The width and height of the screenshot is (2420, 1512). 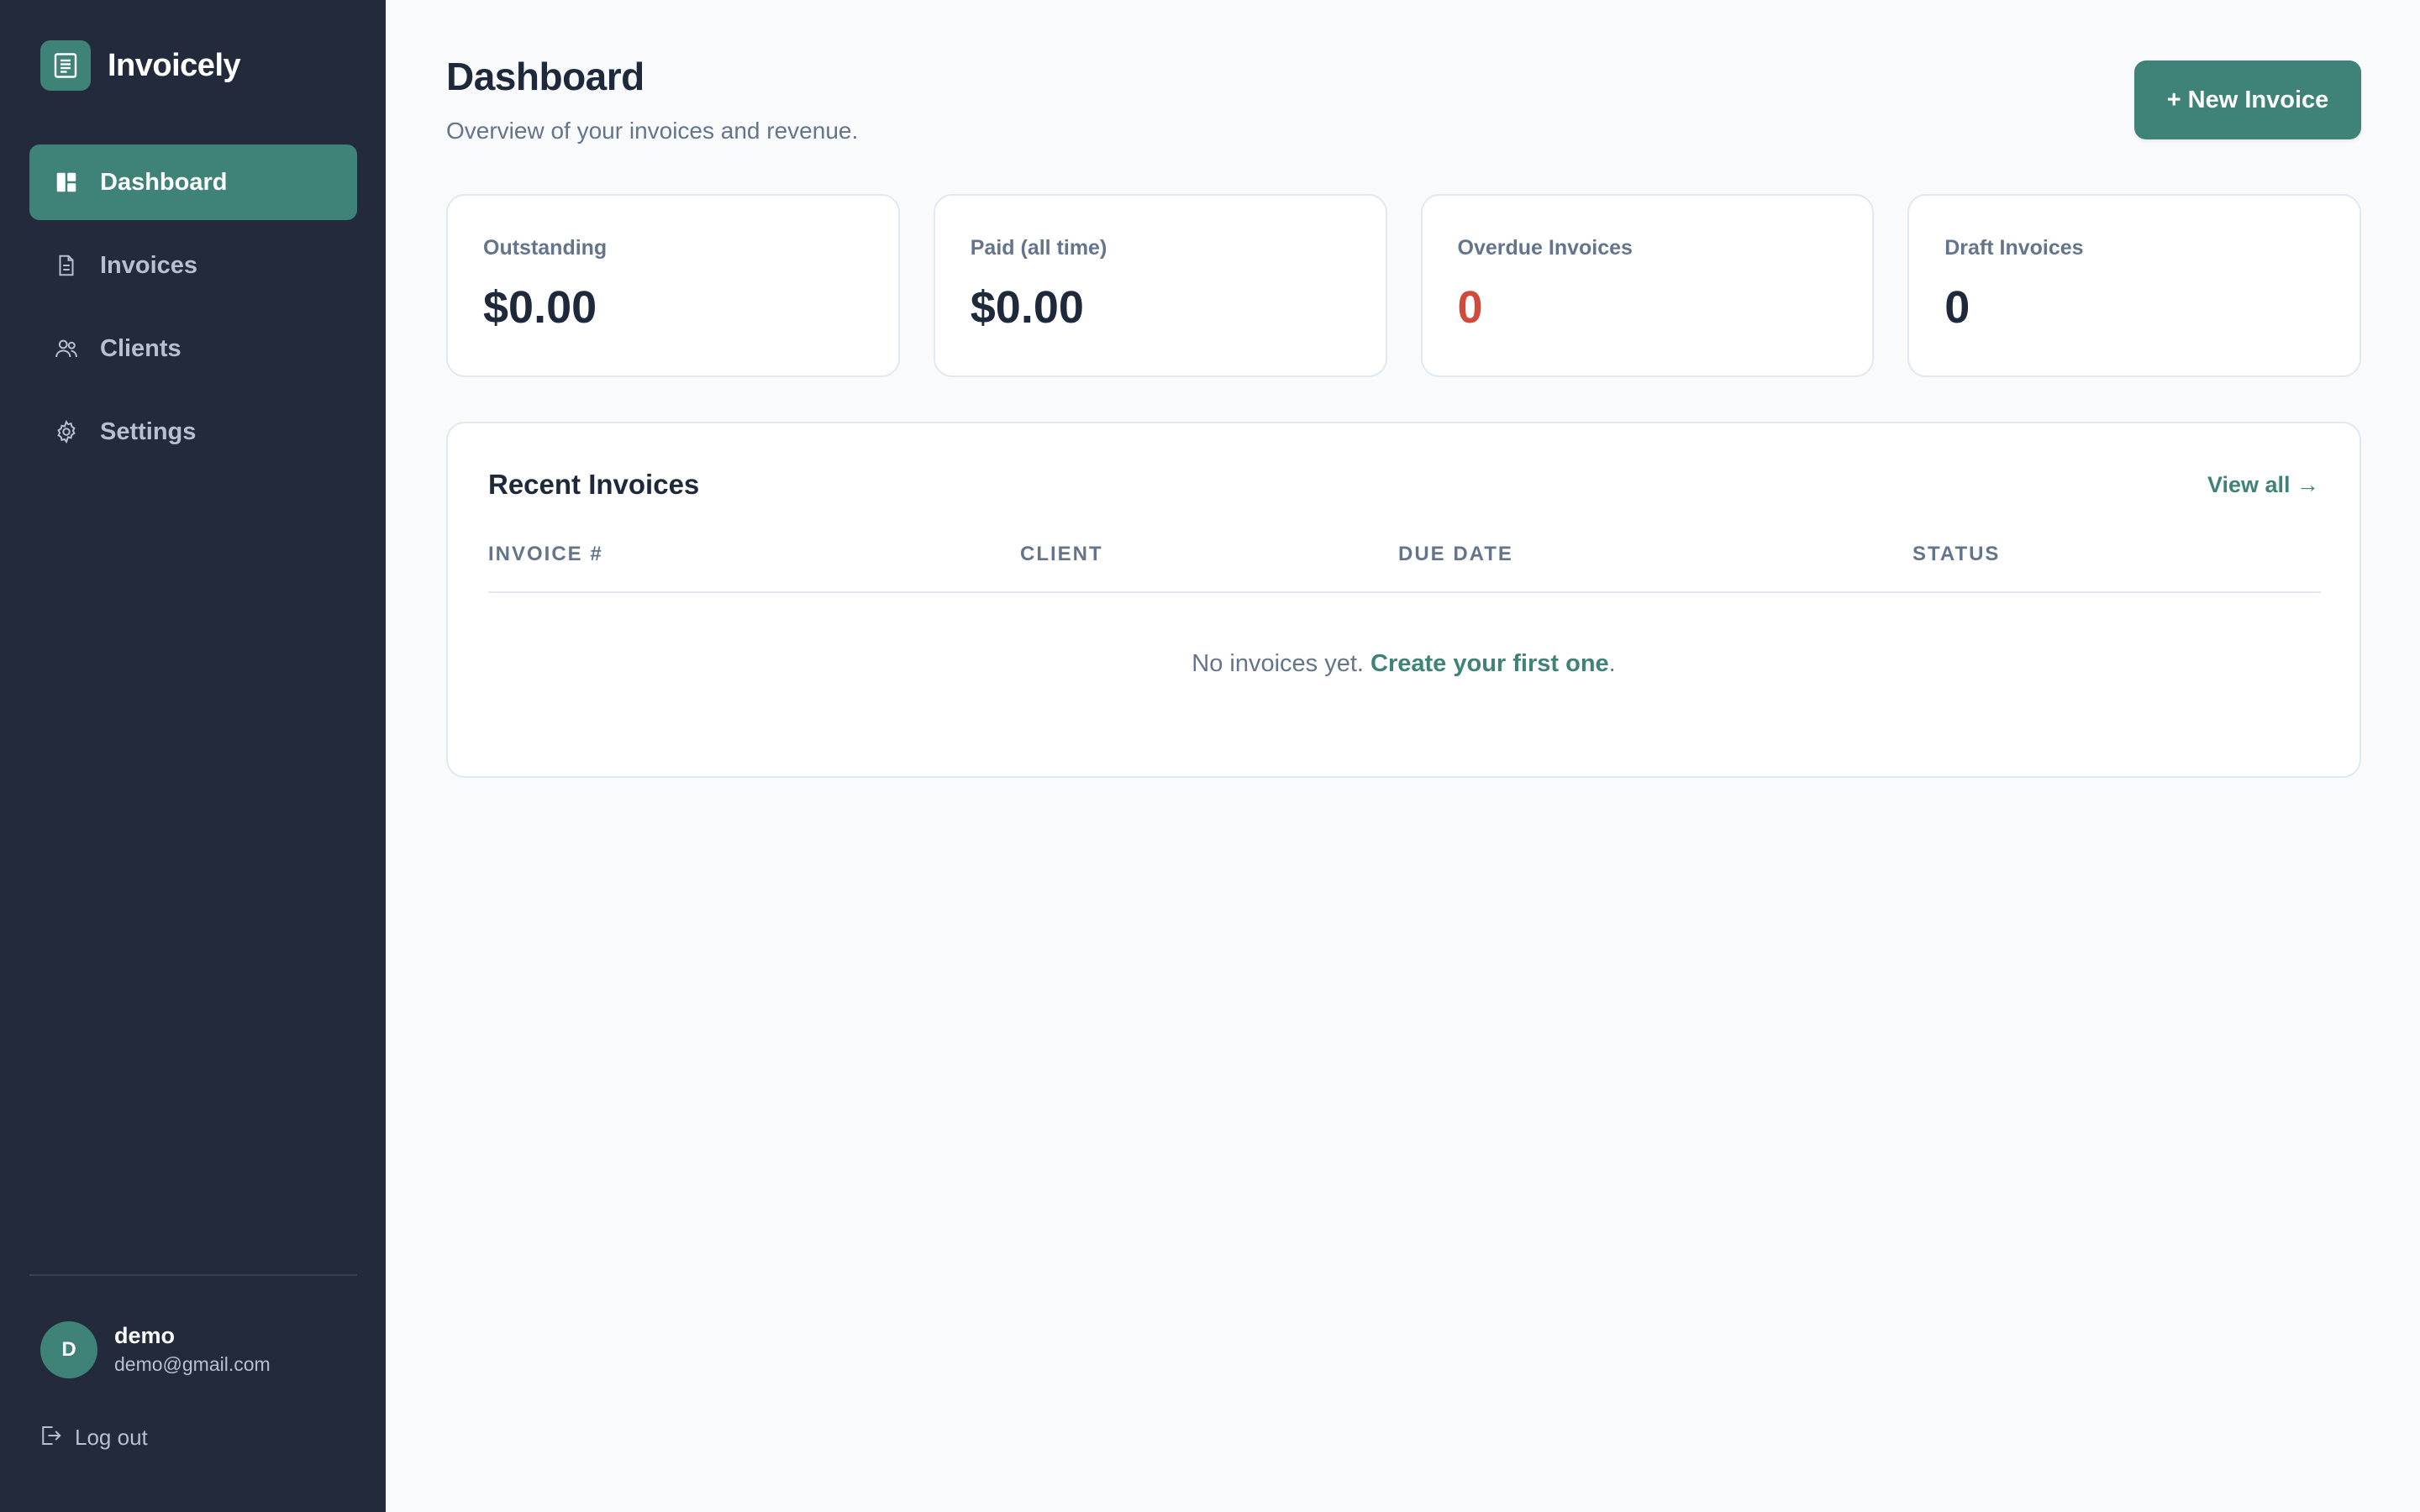 I want to click on page-subtitle: Overview of your invoices and revenue., so click(x=652, y=131).